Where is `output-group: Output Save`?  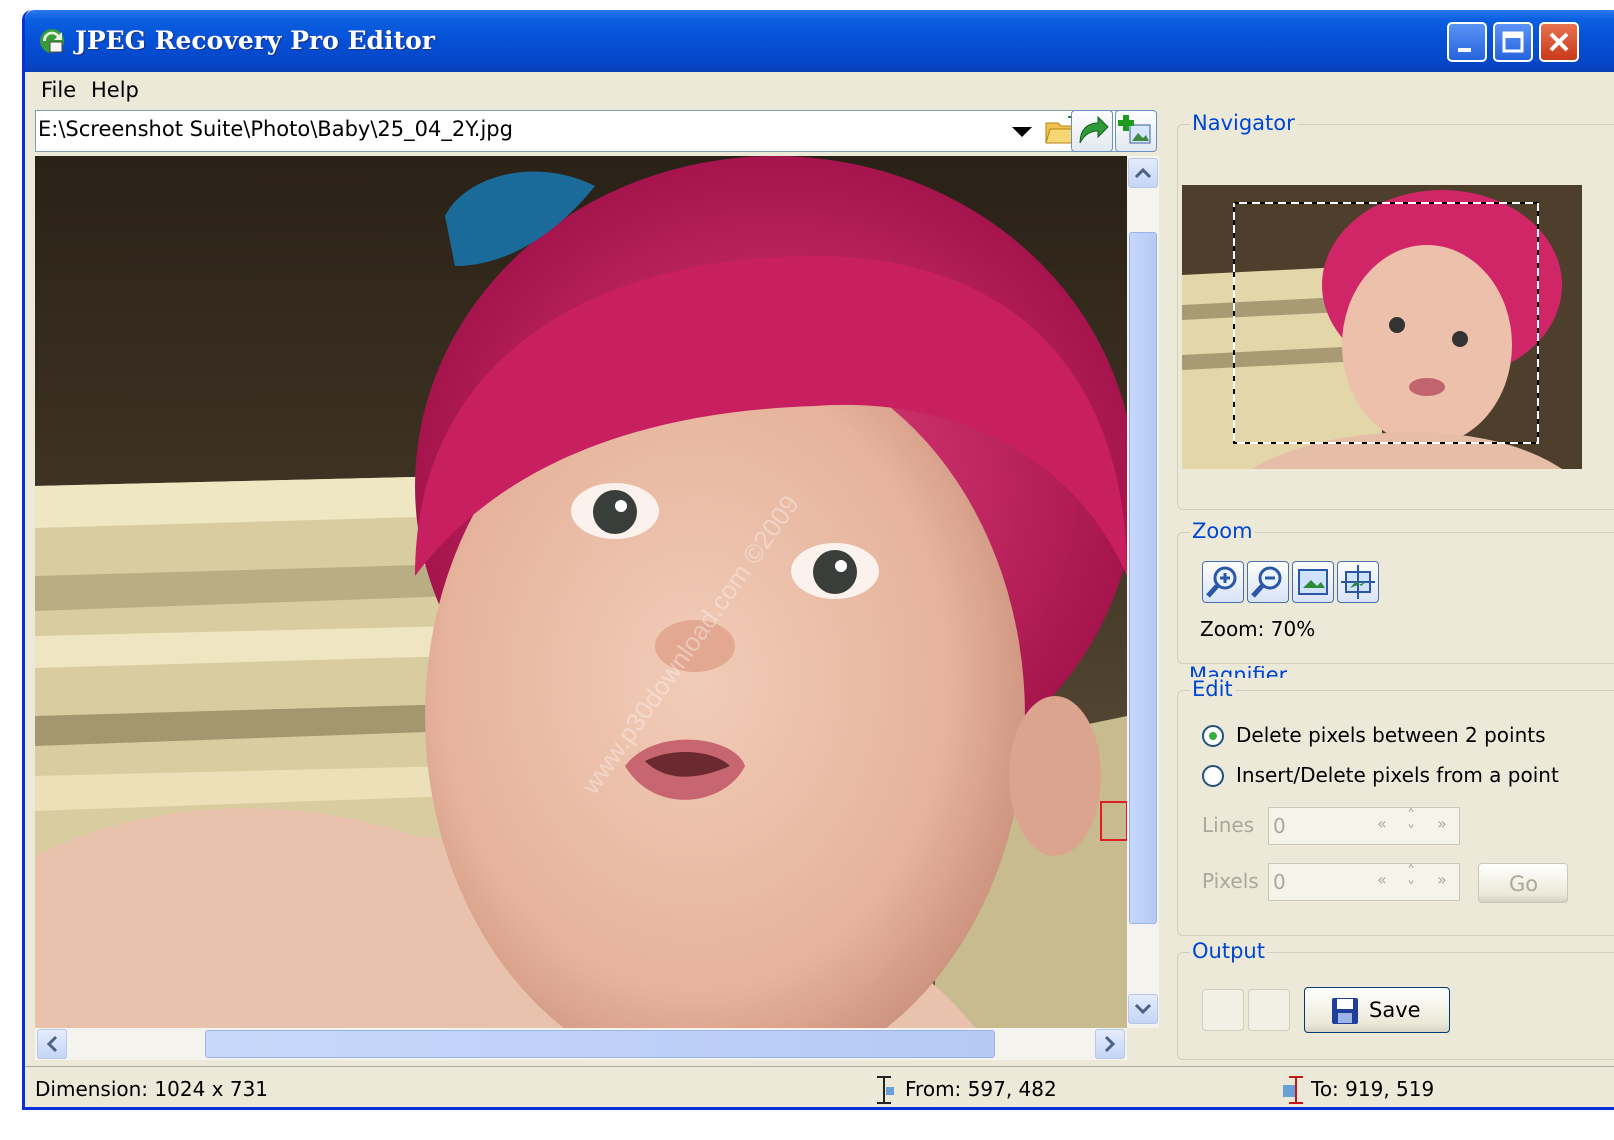 output-group: Output Save is located at coordinates (1395, 999).